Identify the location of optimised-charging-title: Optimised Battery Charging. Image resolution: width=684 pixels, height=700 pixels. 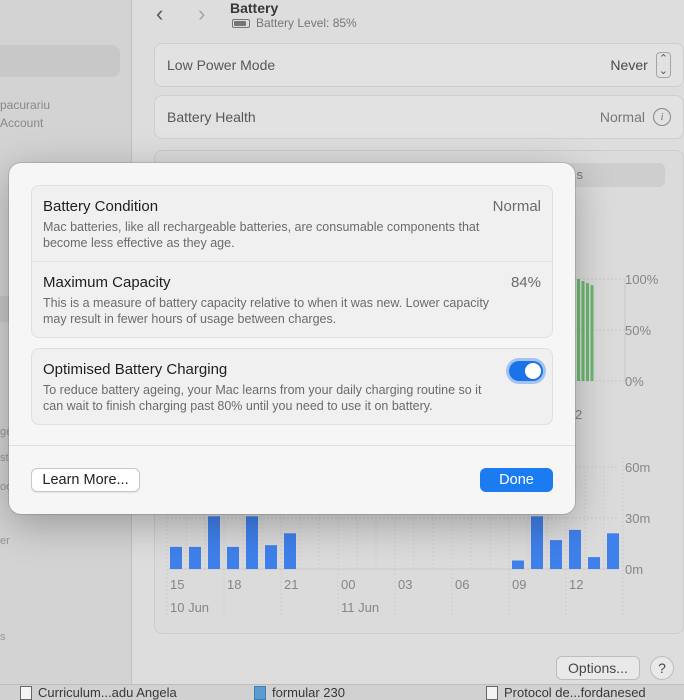
(135, 369).